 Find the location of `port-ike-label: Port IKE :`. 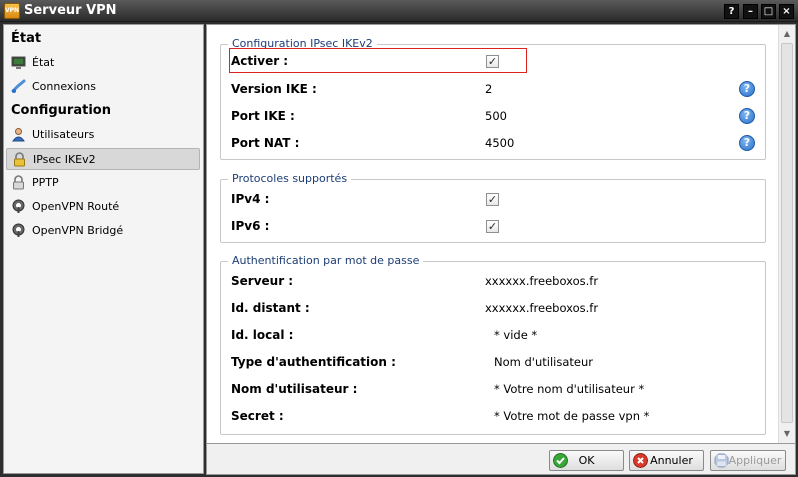

port-ike-label: Port IKE : is located at coordinates (263, 116).